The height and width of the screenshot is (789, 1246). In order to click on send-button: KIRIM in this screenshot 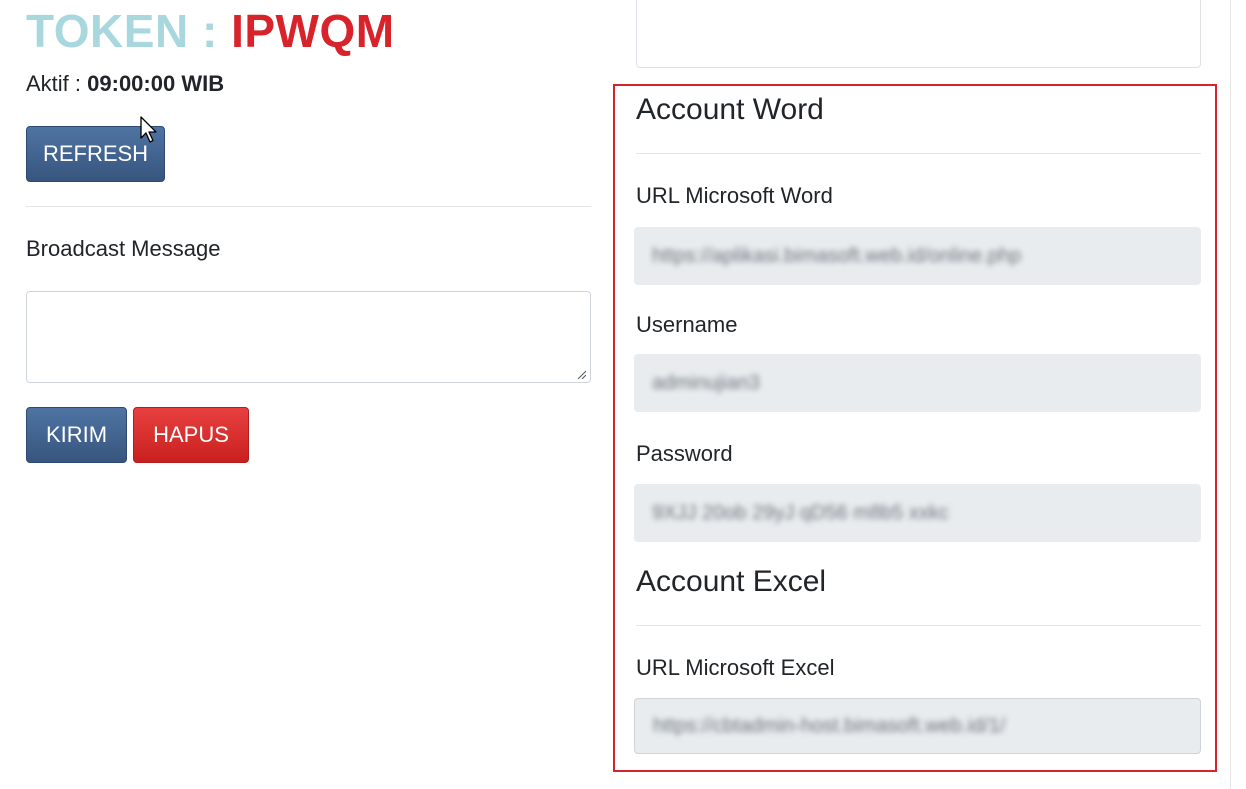, I will do `click(76, 435)`.